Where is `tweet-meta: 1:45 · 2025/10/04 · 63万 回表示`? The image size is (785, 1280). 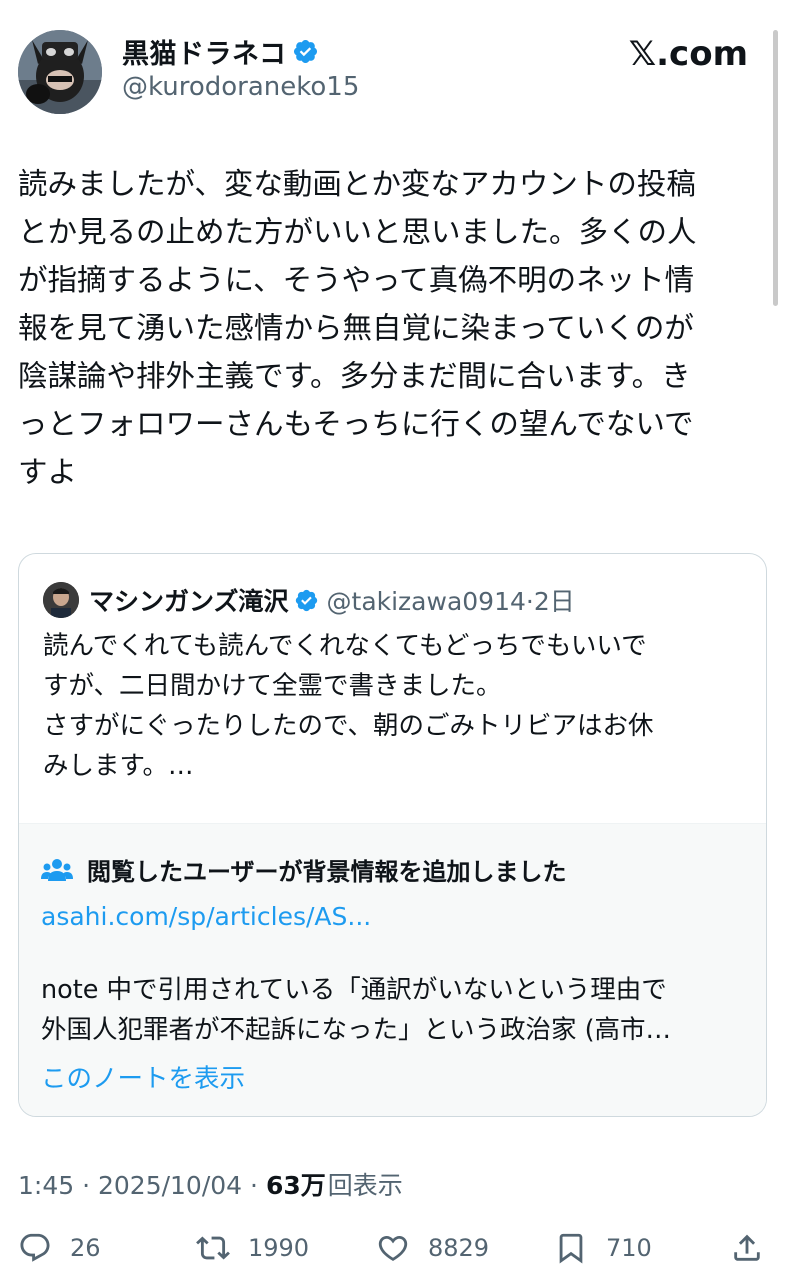
tweet-meta: 1:45 · 2025/10/04 · 63万 回表示 is located at coordinates (210, 1184).